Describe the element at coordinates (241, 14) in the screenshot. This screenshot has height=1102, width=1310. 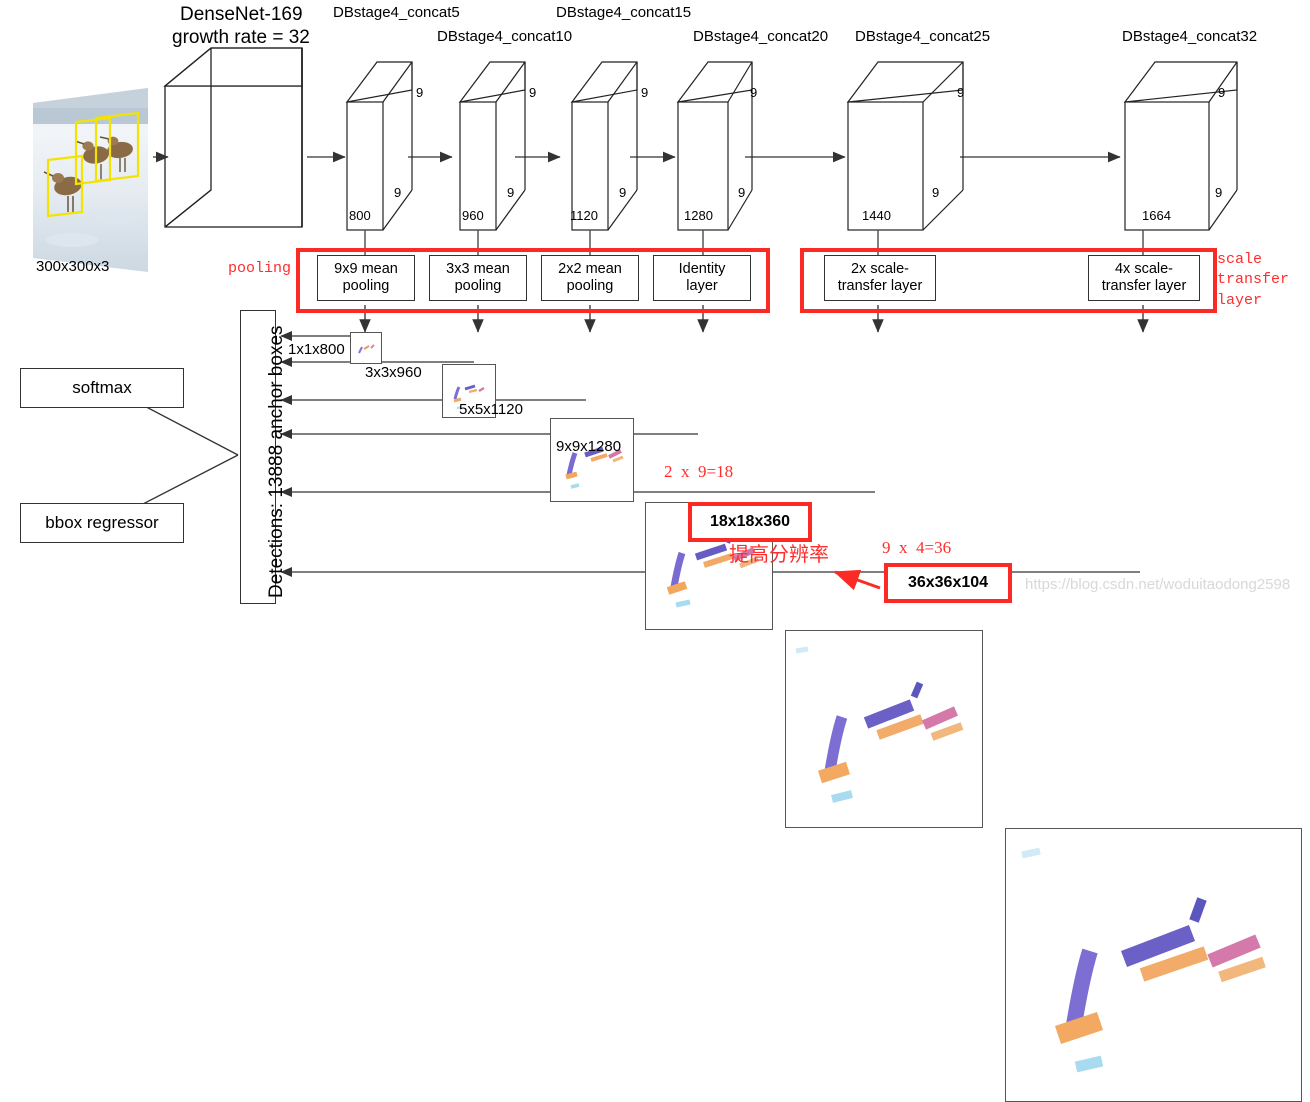
I see `model-title-line1: DenseNet-169` at that location.